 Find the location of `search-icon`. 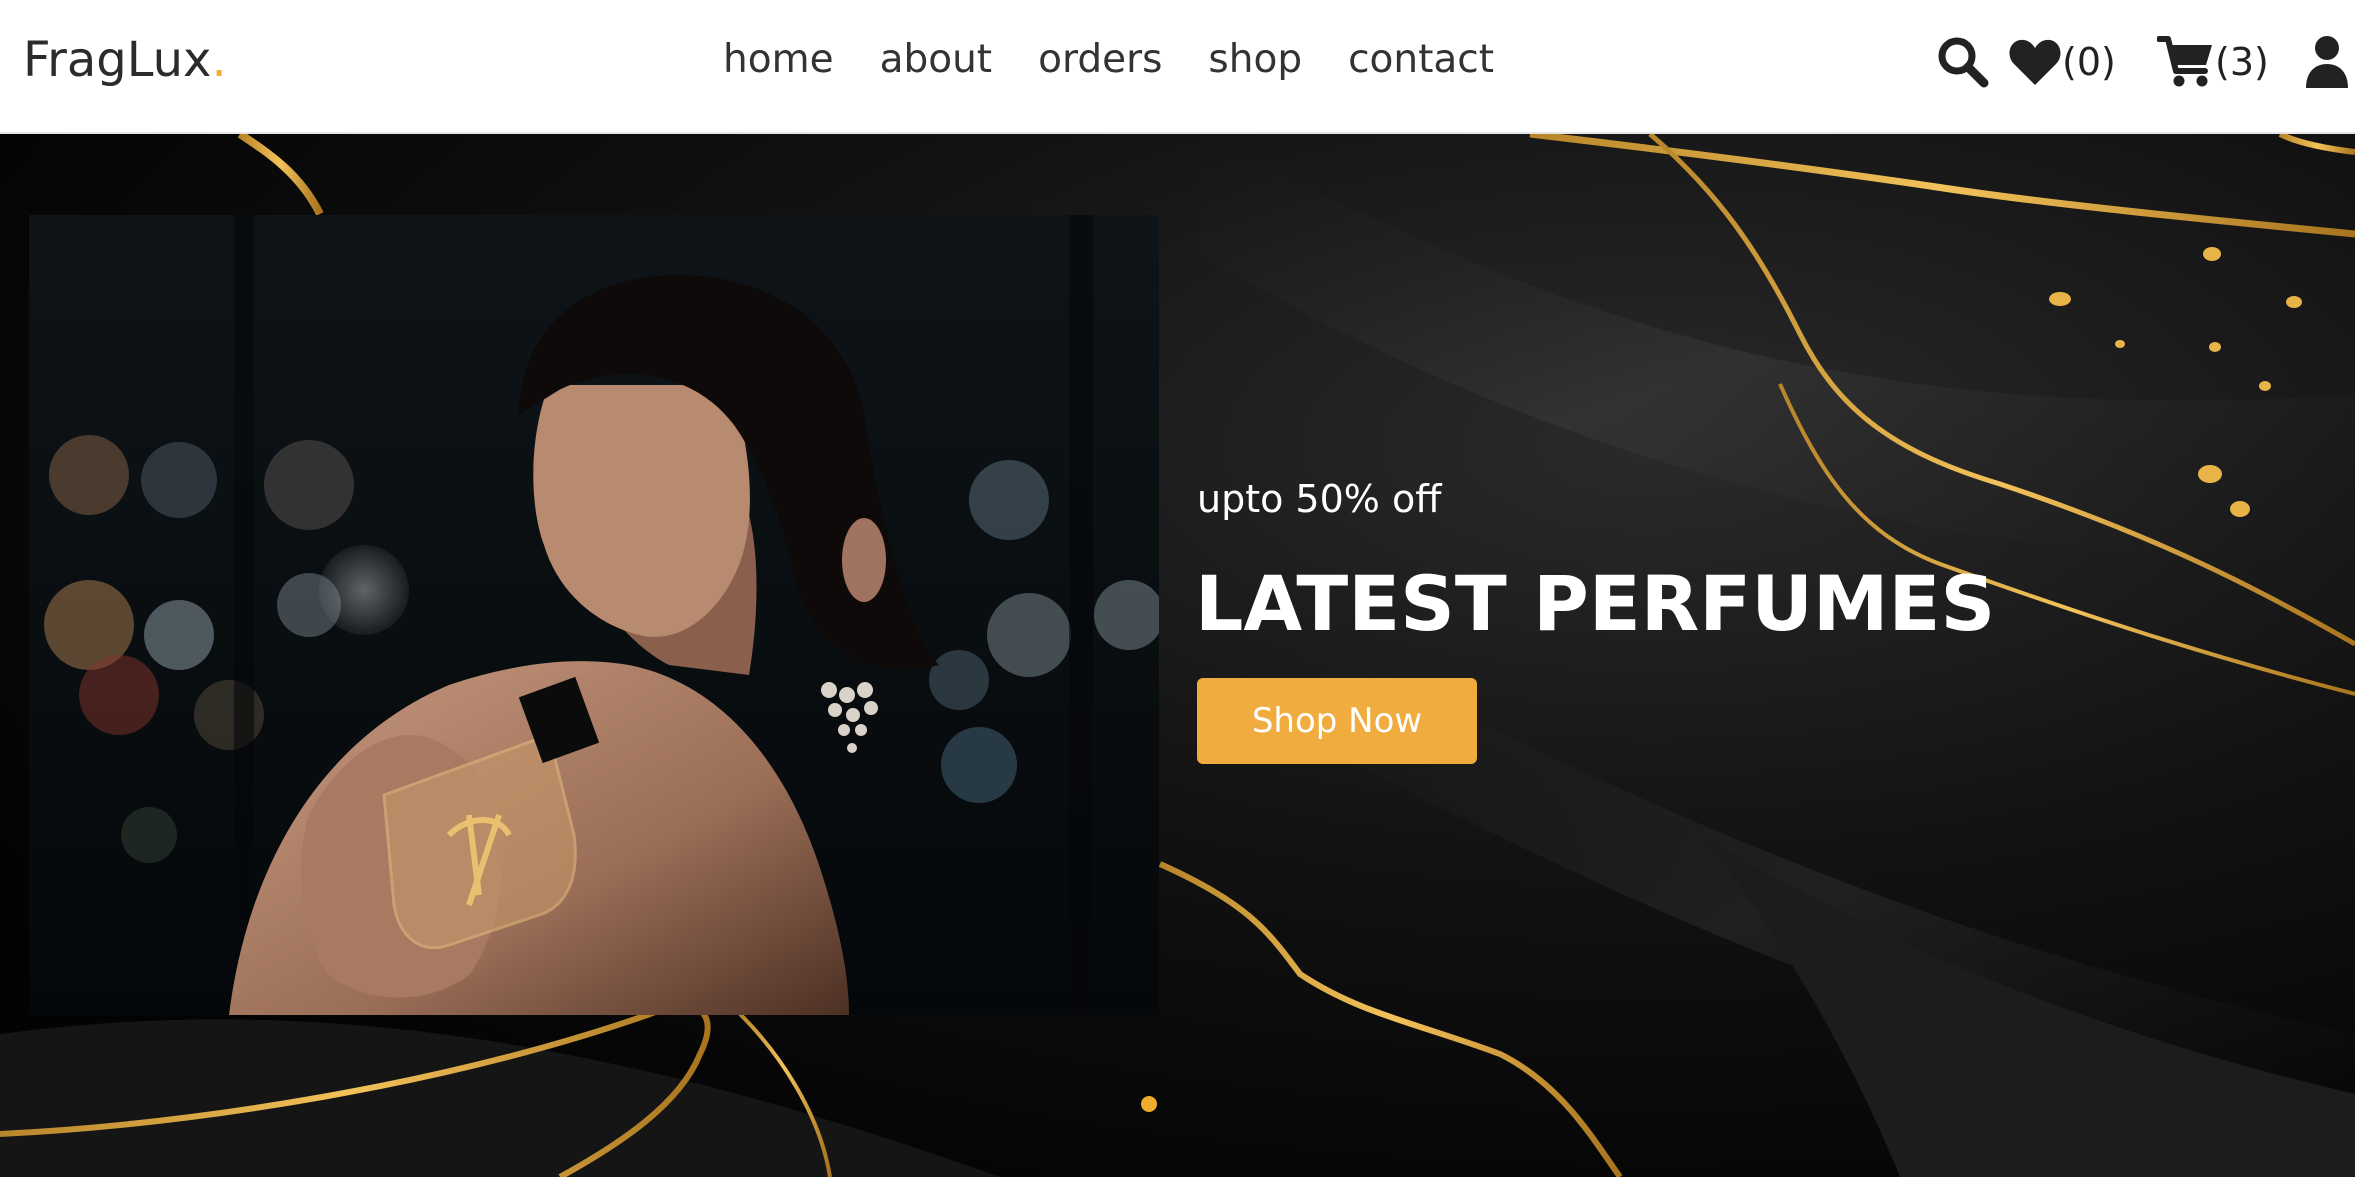

search-icon is located at coordinates (1963, 62).